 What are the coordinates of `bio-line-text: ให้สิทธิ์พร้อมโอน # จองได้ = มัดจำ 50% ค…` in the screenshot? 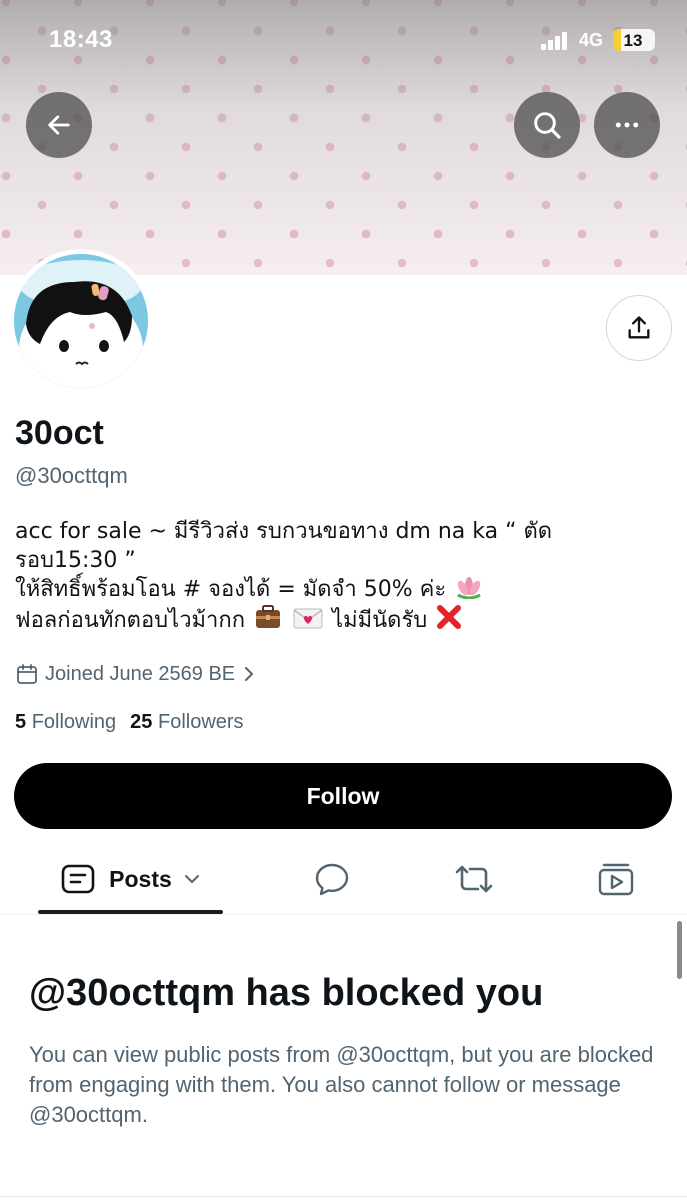 It's located at (231, 589).